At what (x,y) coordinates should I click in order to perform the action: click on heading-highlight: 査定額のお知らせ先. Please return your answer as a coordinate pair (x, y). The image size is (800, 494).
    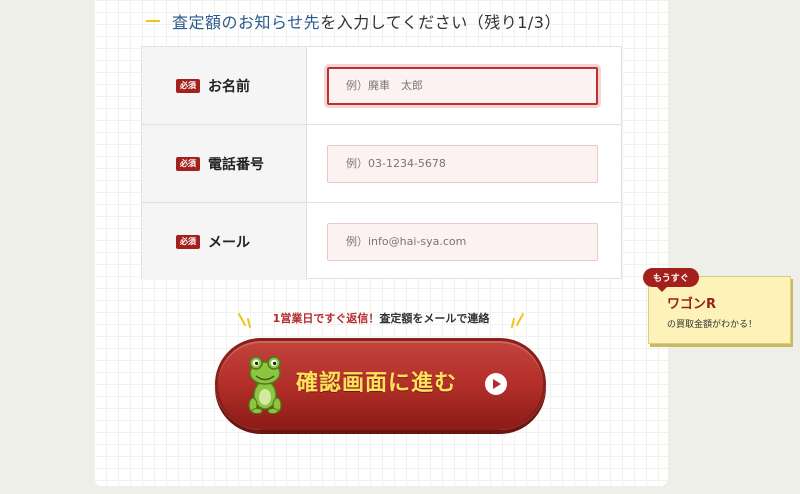
    Looking at the image, I should click on (246, 22).